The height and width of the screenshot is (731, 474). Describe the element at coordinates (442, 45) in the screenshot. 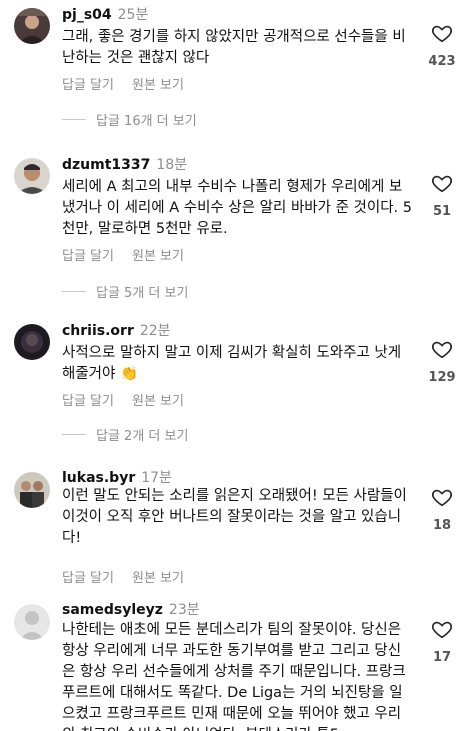

I see `like-control: 423` at that location.